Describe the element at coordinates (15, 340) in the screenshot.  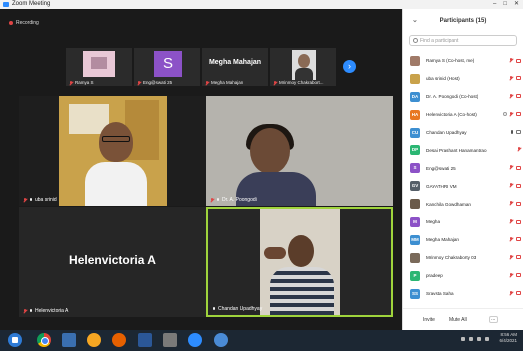
I see `start-button-icon` at that location.